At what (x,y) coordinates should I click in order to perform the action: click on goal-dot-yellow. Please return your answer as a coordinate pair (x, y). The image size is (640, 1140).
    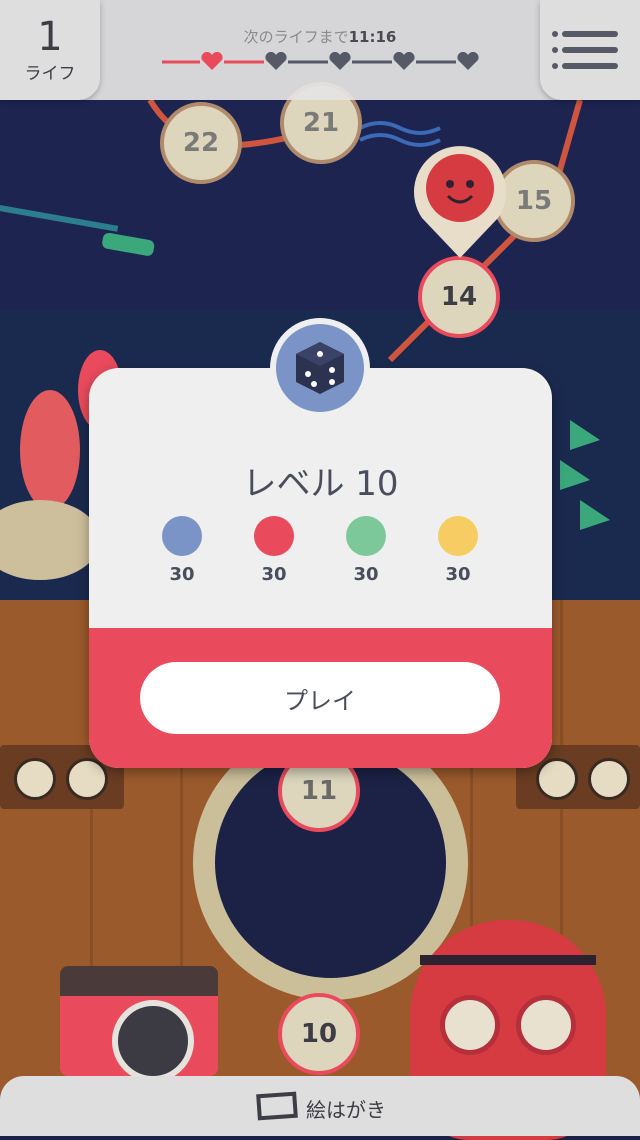
    Looking at the image, I should click on (458, 536).